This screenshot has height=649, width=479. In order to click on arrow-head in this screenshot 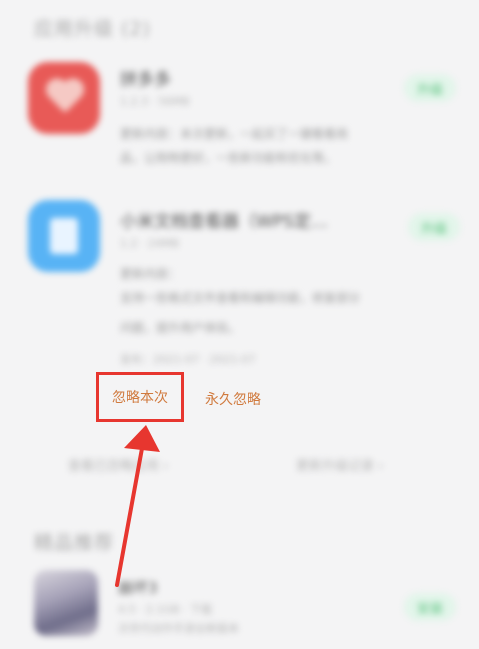, I will do `click(142, 438)`.